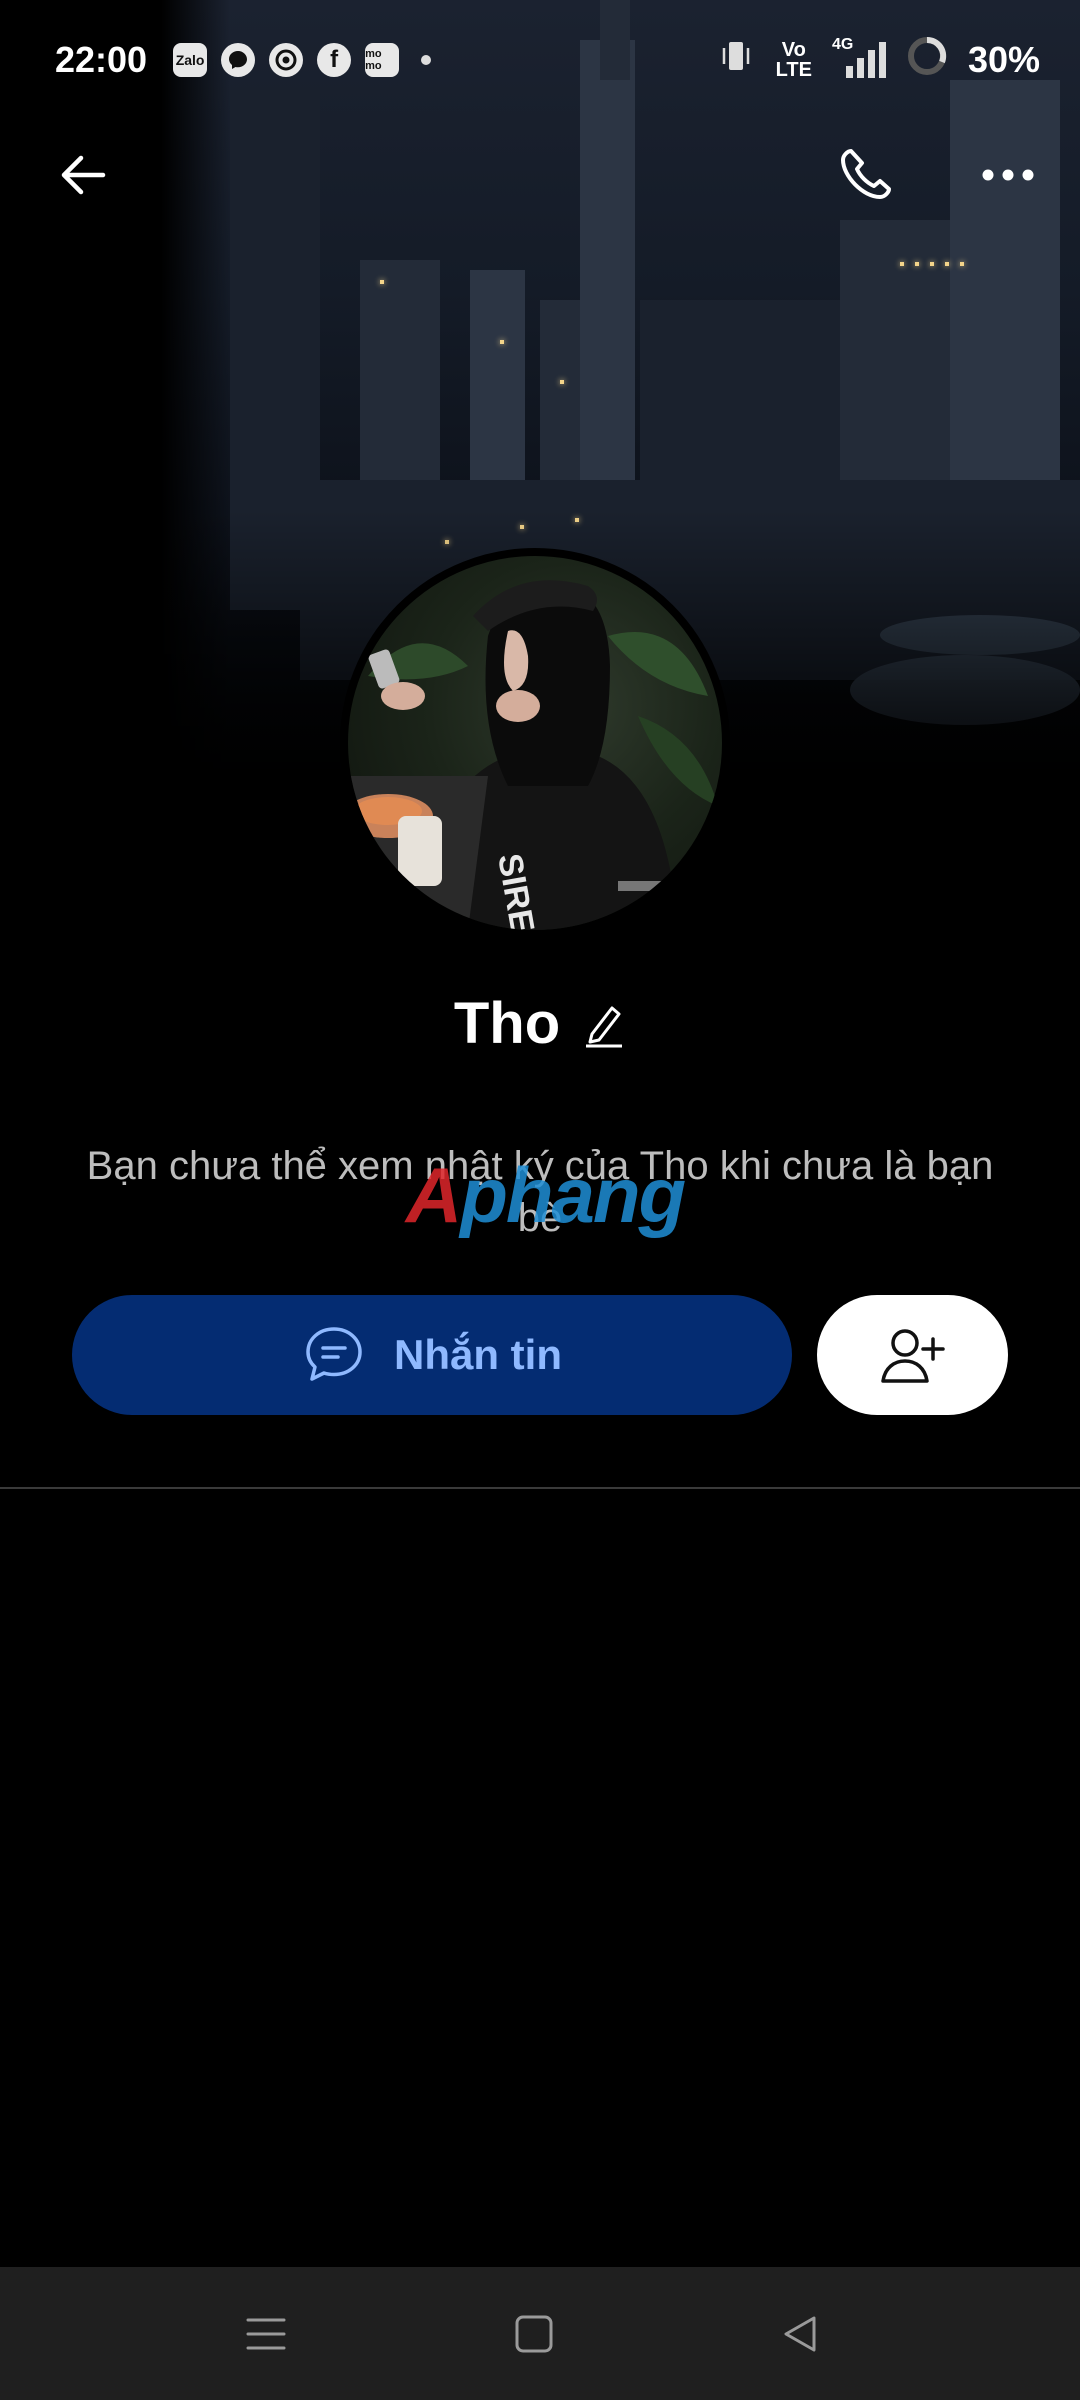 This screenshot has height=2400, width=1080. I want to click on top-action-bar, so click(540, 180).